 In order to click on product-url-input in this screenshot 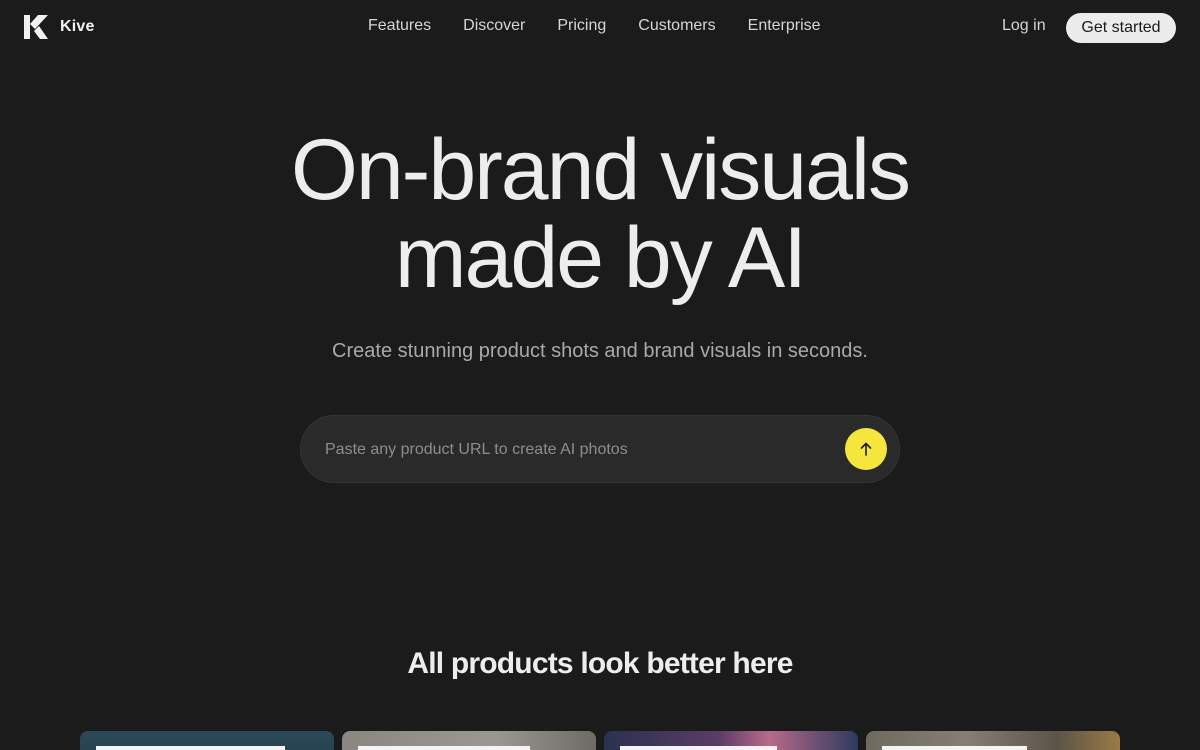, I will do `click(575, 450)`.